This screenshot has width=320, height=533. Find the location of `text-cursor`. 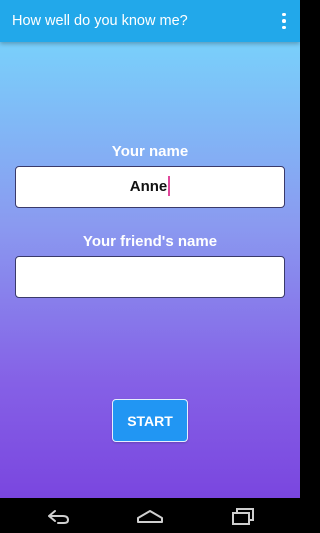

text-cursor is located at coordinates (169, 186).